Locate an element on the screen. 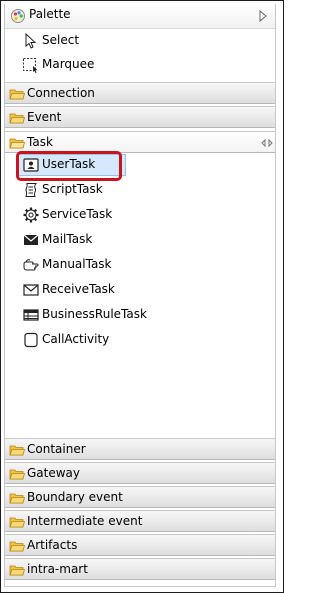 The image size is (320, 593). entry-mail-task: MailTask is located at coordinates (72, 240).